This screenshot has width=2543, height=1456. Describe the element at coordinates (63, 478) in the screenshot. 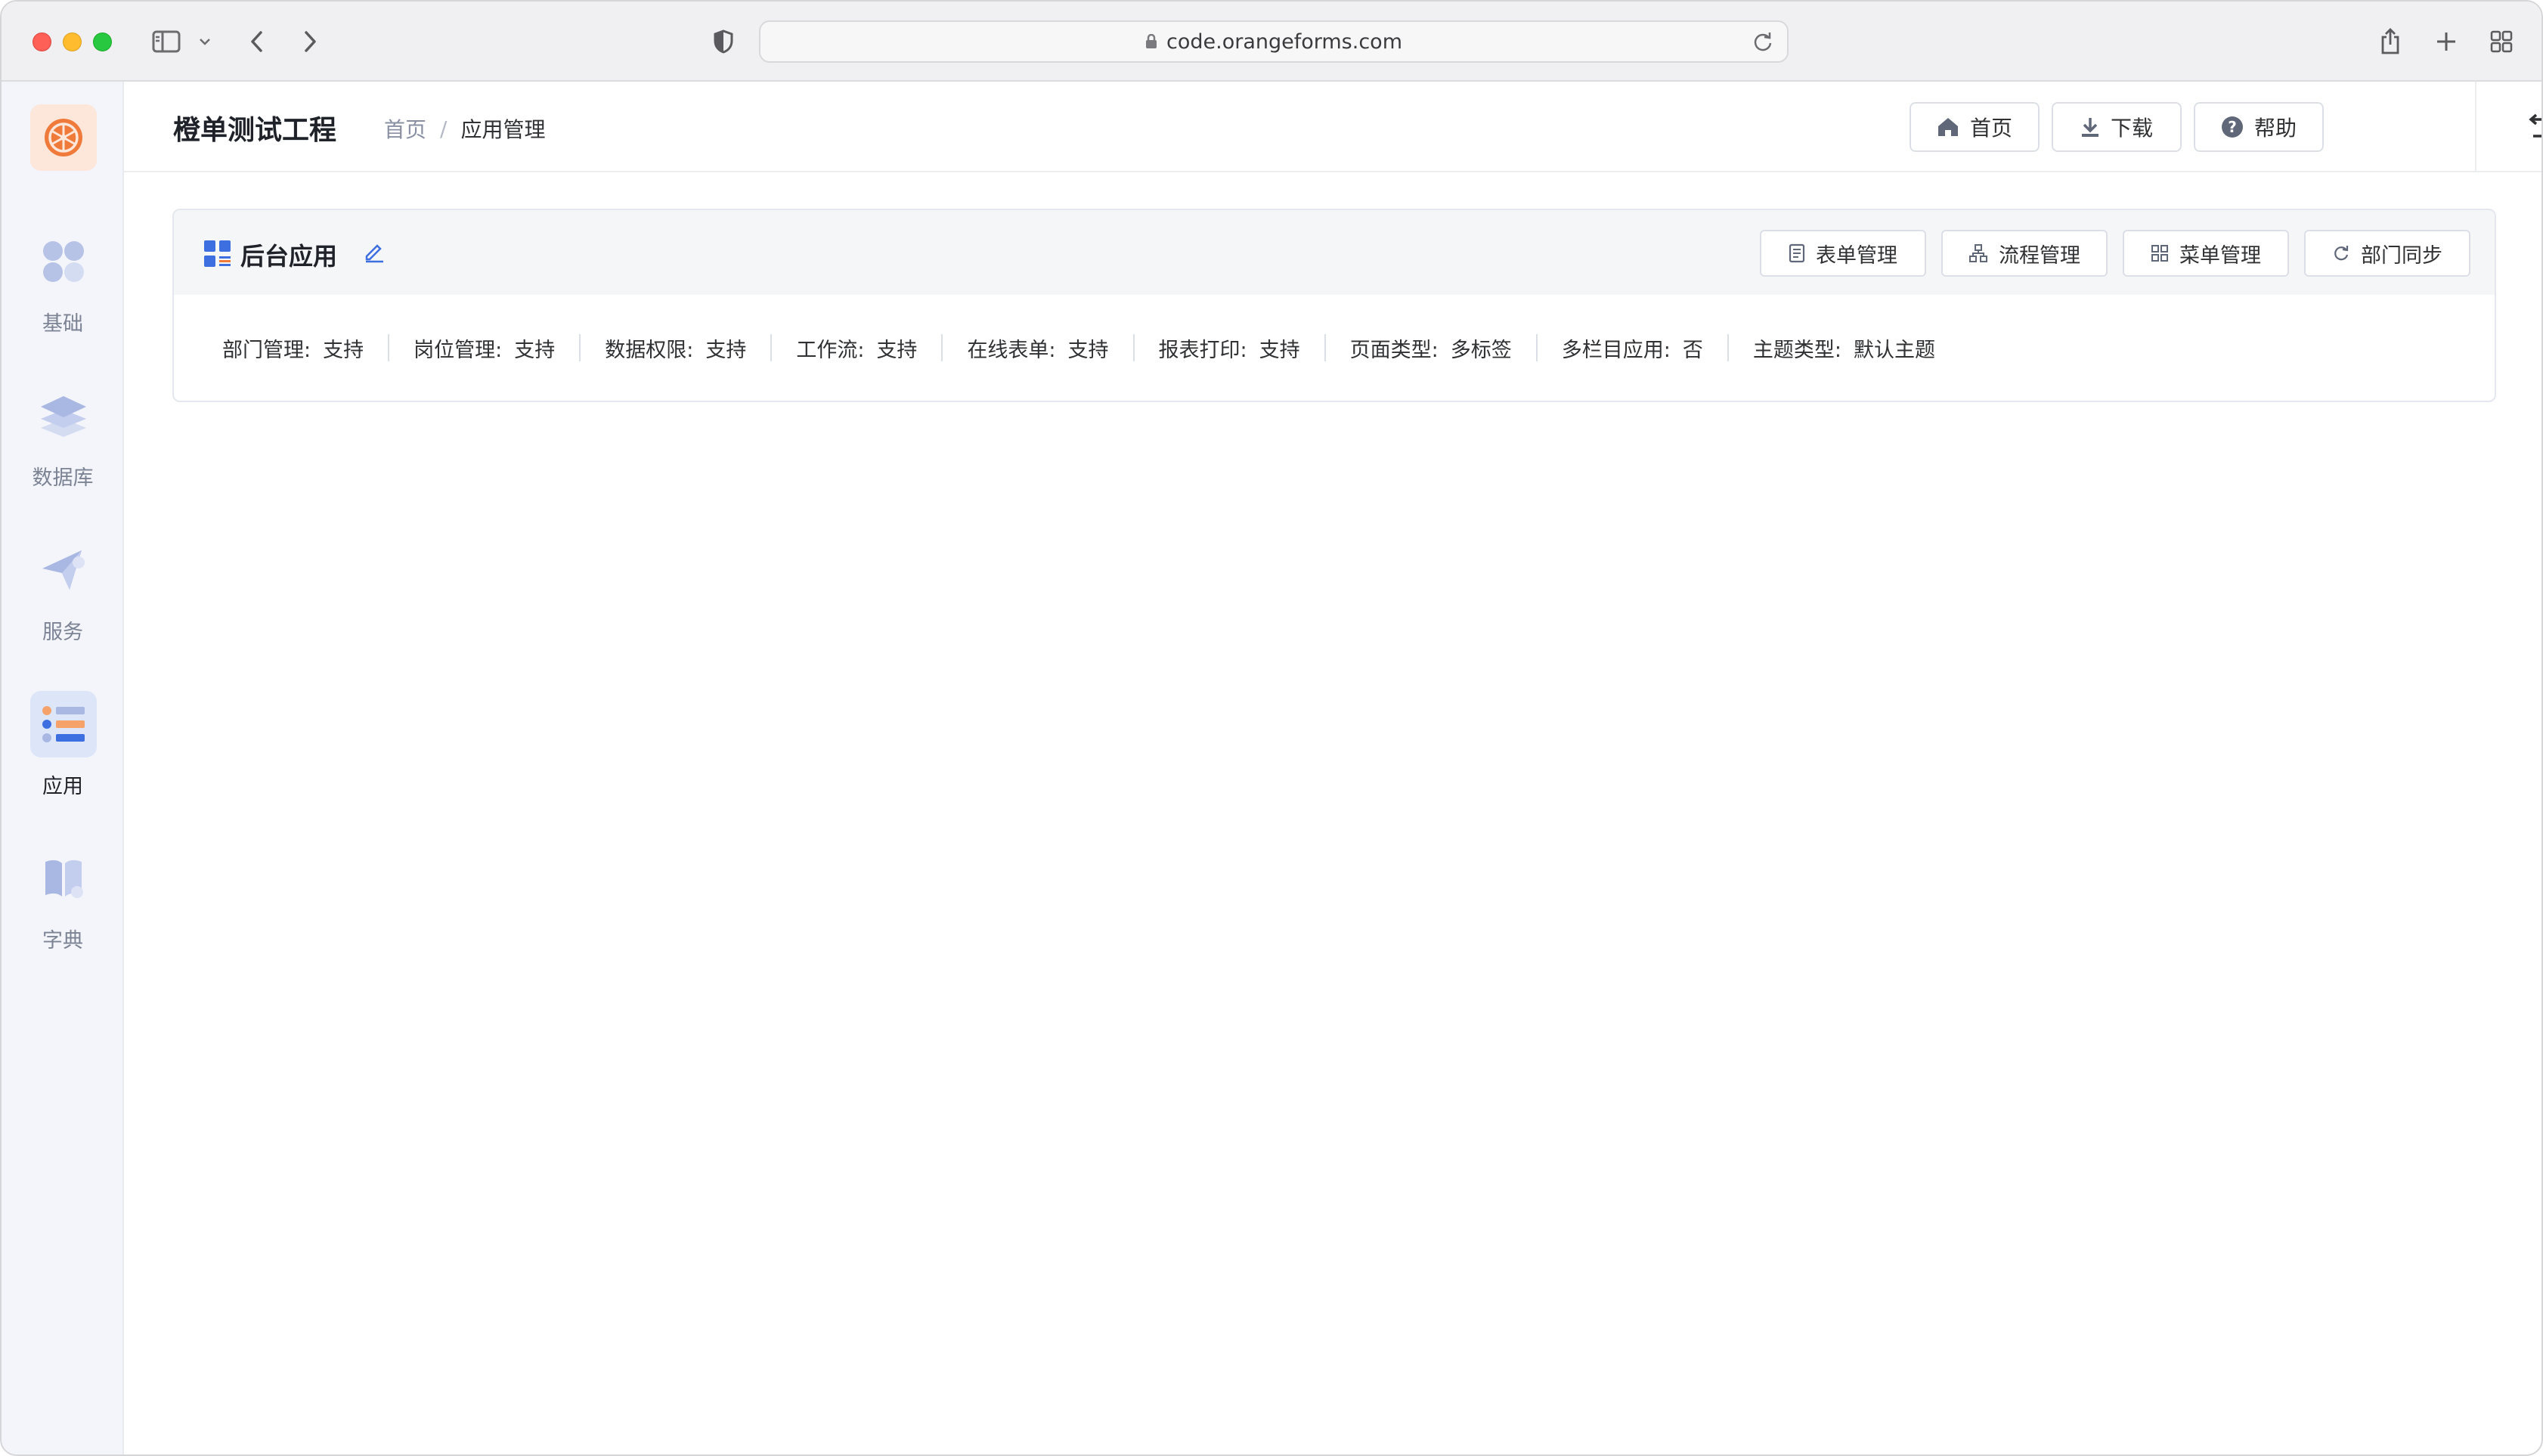

I see `sidebar-item-label: 数据库` at that location.